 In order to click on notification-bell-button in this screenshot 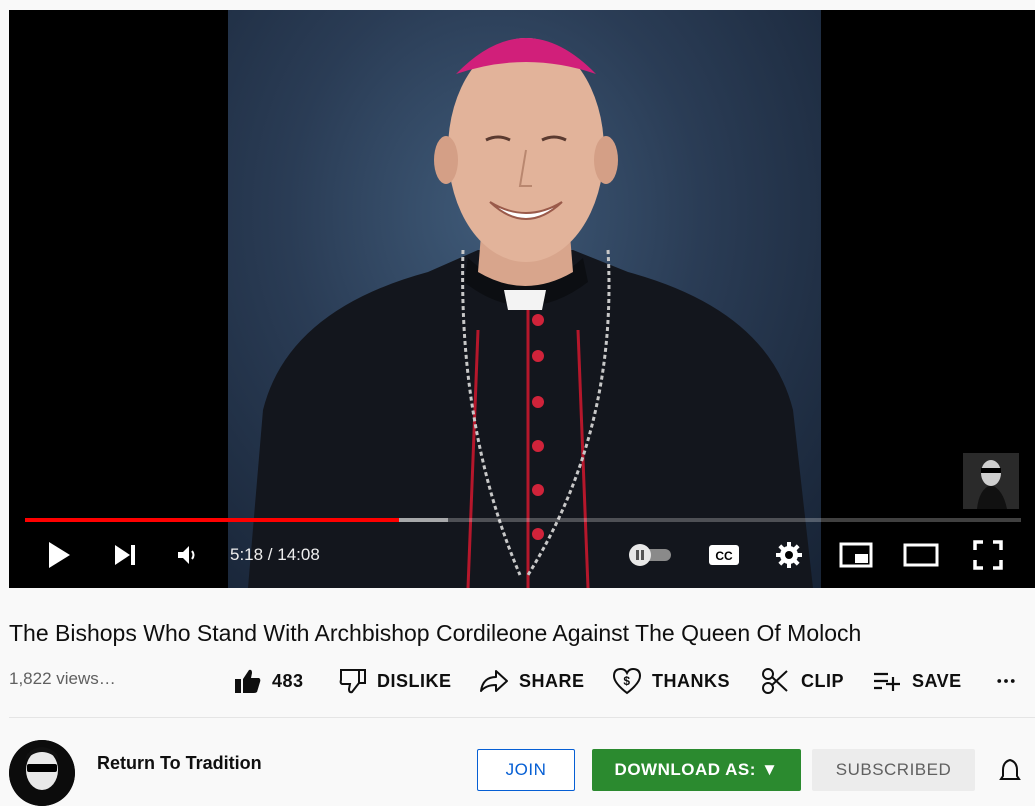, I will do `click(1010, 771)`.